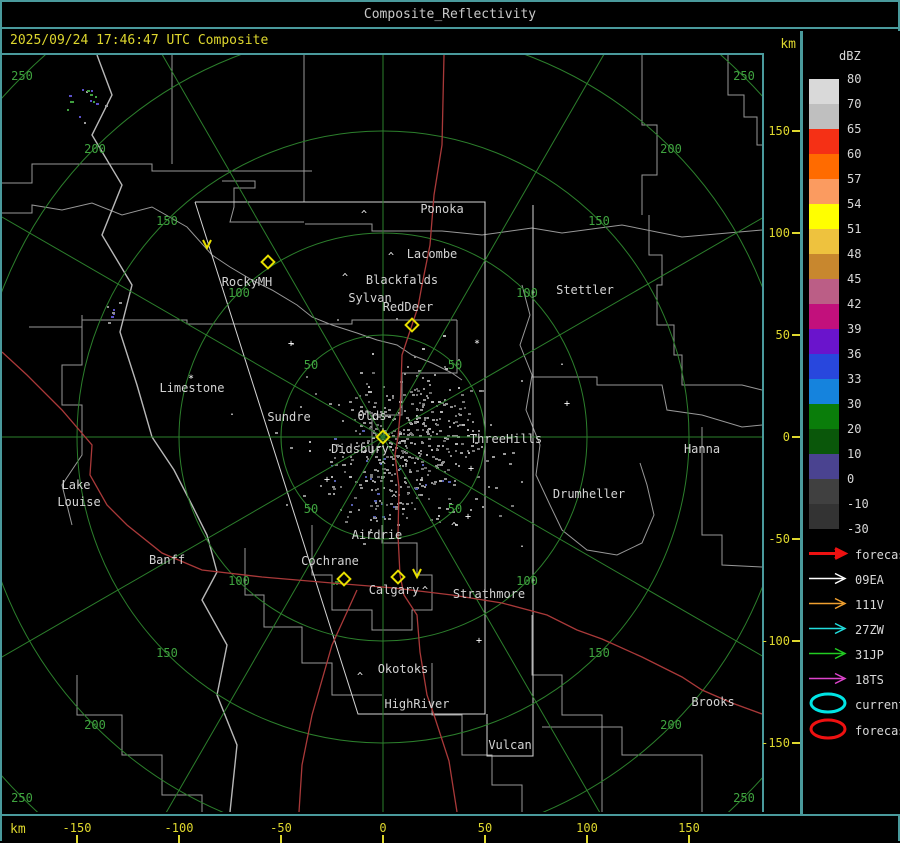  What do you see at coordinates (289, 417) in the screenshot?
I see `city-label: Sundre` at bounding box center [289, 417].